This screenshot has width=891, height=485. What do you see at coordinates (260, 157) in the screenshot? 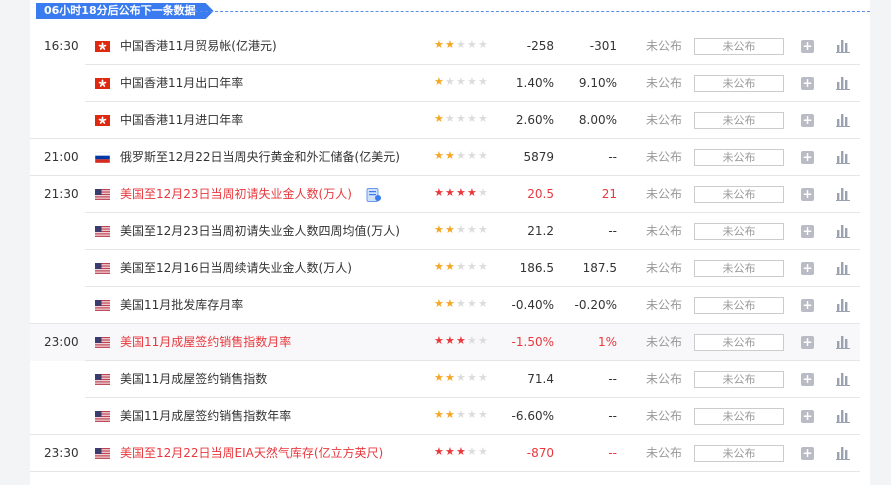
I see `indicator-name: 俄罗斯至12月22日当周央行黄金和外汇储备(亿美元)` at bounding box center [260, 157].